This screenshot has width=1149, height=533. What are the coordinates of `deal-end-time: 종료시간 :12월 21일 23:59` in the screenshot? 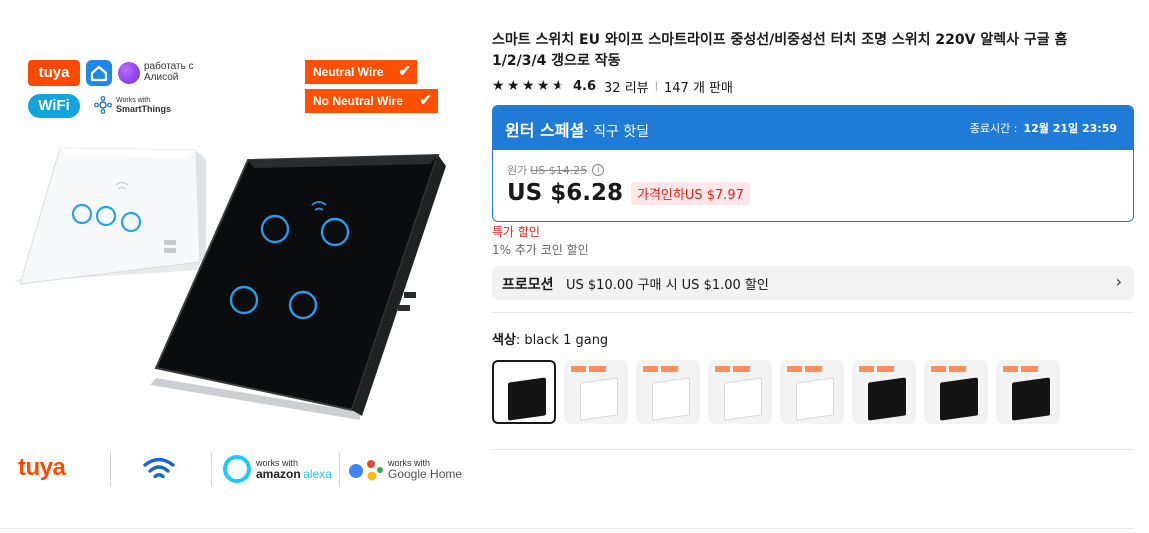 It's located at (1043, 128).